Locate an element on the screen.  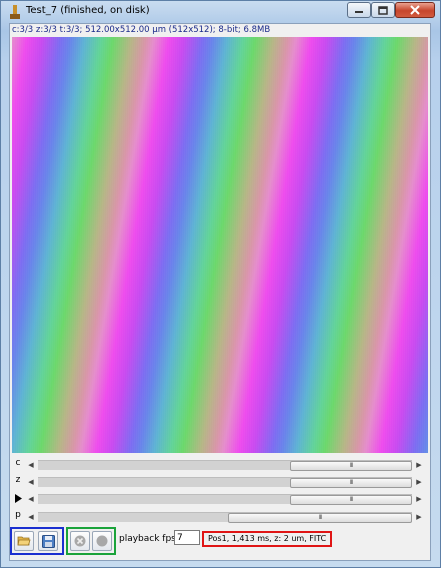
window-title: Test_7 (finished, on disk) is located at coordinates (88, 10).